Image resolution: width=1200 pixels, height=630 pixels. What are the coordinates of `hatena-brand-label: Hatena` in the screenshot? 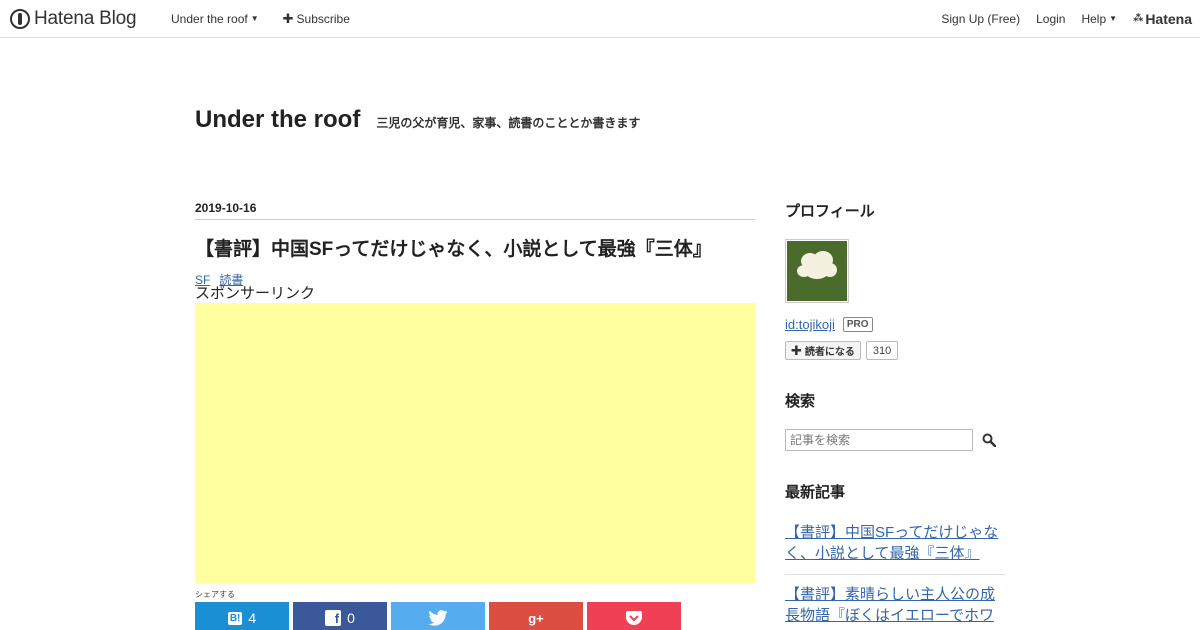 It's located at (1168, 18).